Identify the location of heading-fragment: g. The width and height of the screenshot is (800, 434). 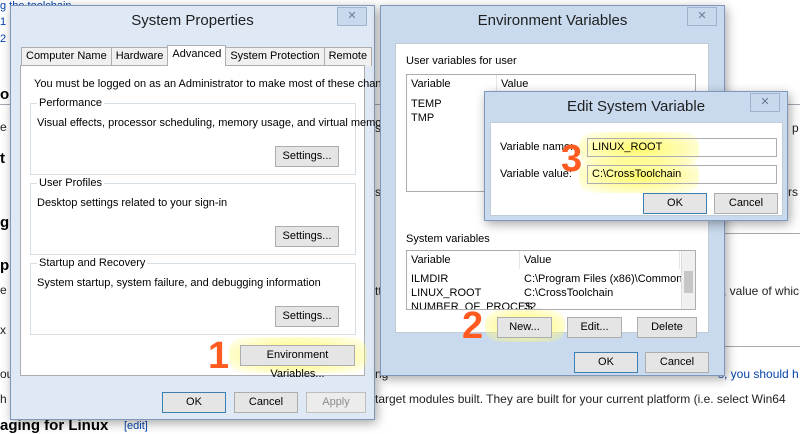
(5, 222).